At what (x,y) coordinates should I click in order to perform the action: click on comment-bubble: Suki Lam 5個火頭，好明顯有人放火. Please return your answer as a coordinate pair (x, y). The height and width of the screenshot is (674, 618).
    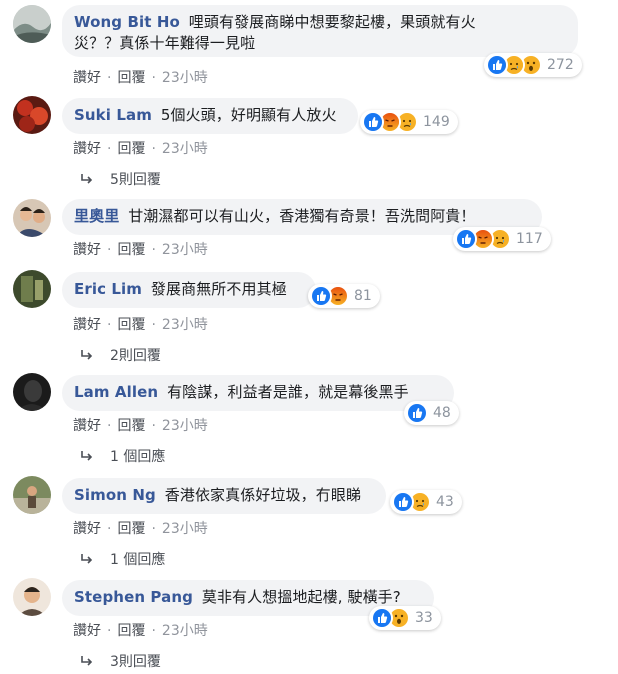
    Looking at the image, I should click on (210, 116).